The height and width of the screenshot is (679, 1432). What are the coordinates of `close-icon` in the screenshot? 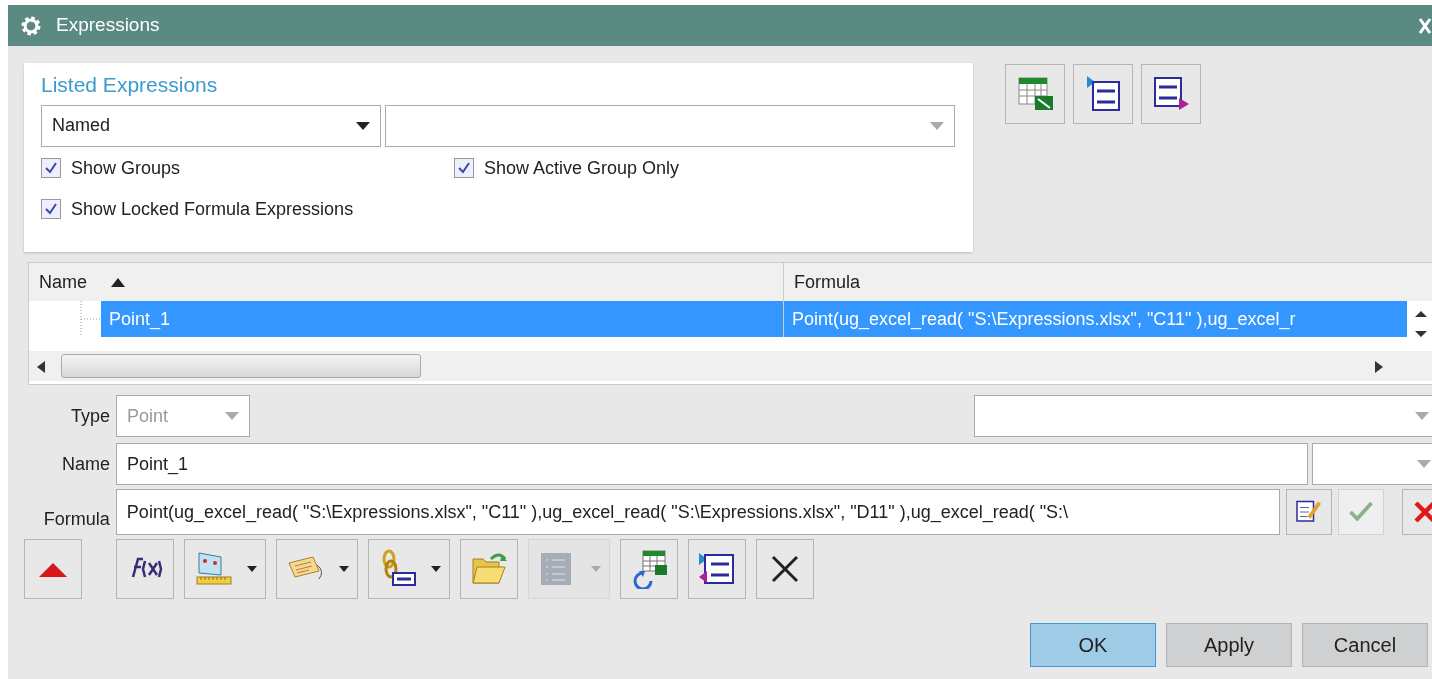 It's located at (1425, 25).